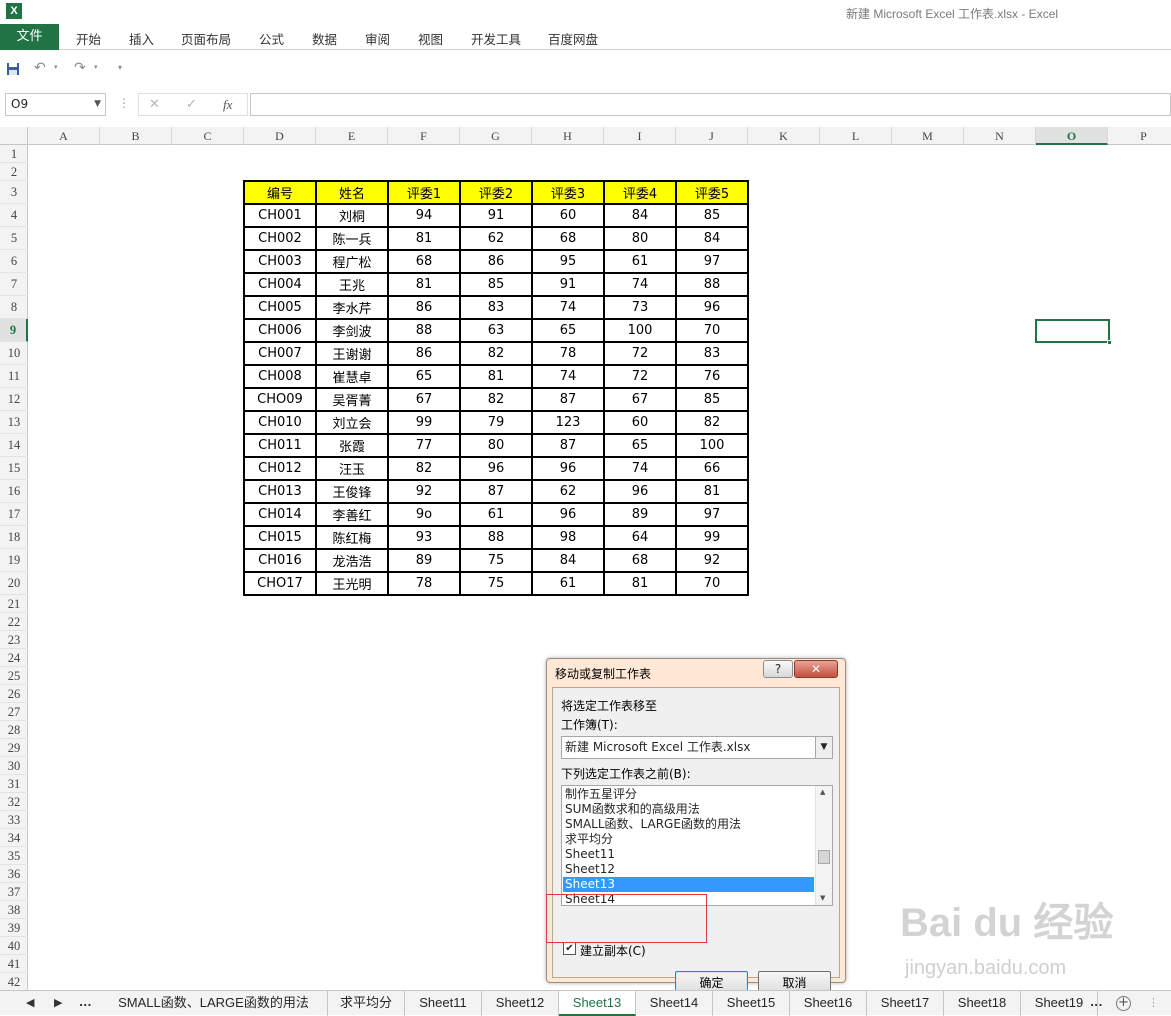 This screenshot has height=1016, width=1171. Describe the element at coordinates (697, 747) in the screenshot. I see `workbook-select: 新建 Microsoft Excel 工作表.xlsx ▼` at that location.